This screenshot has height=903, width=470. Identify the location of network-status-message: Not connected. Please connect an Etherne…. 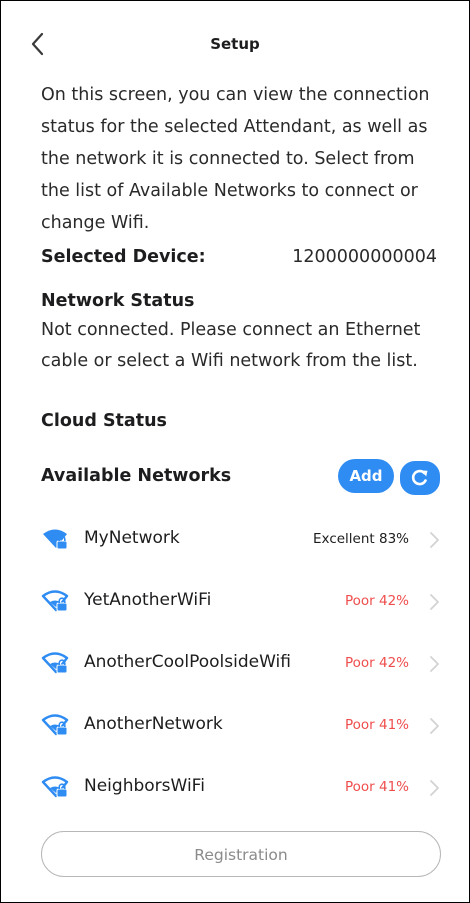
(231, 345).